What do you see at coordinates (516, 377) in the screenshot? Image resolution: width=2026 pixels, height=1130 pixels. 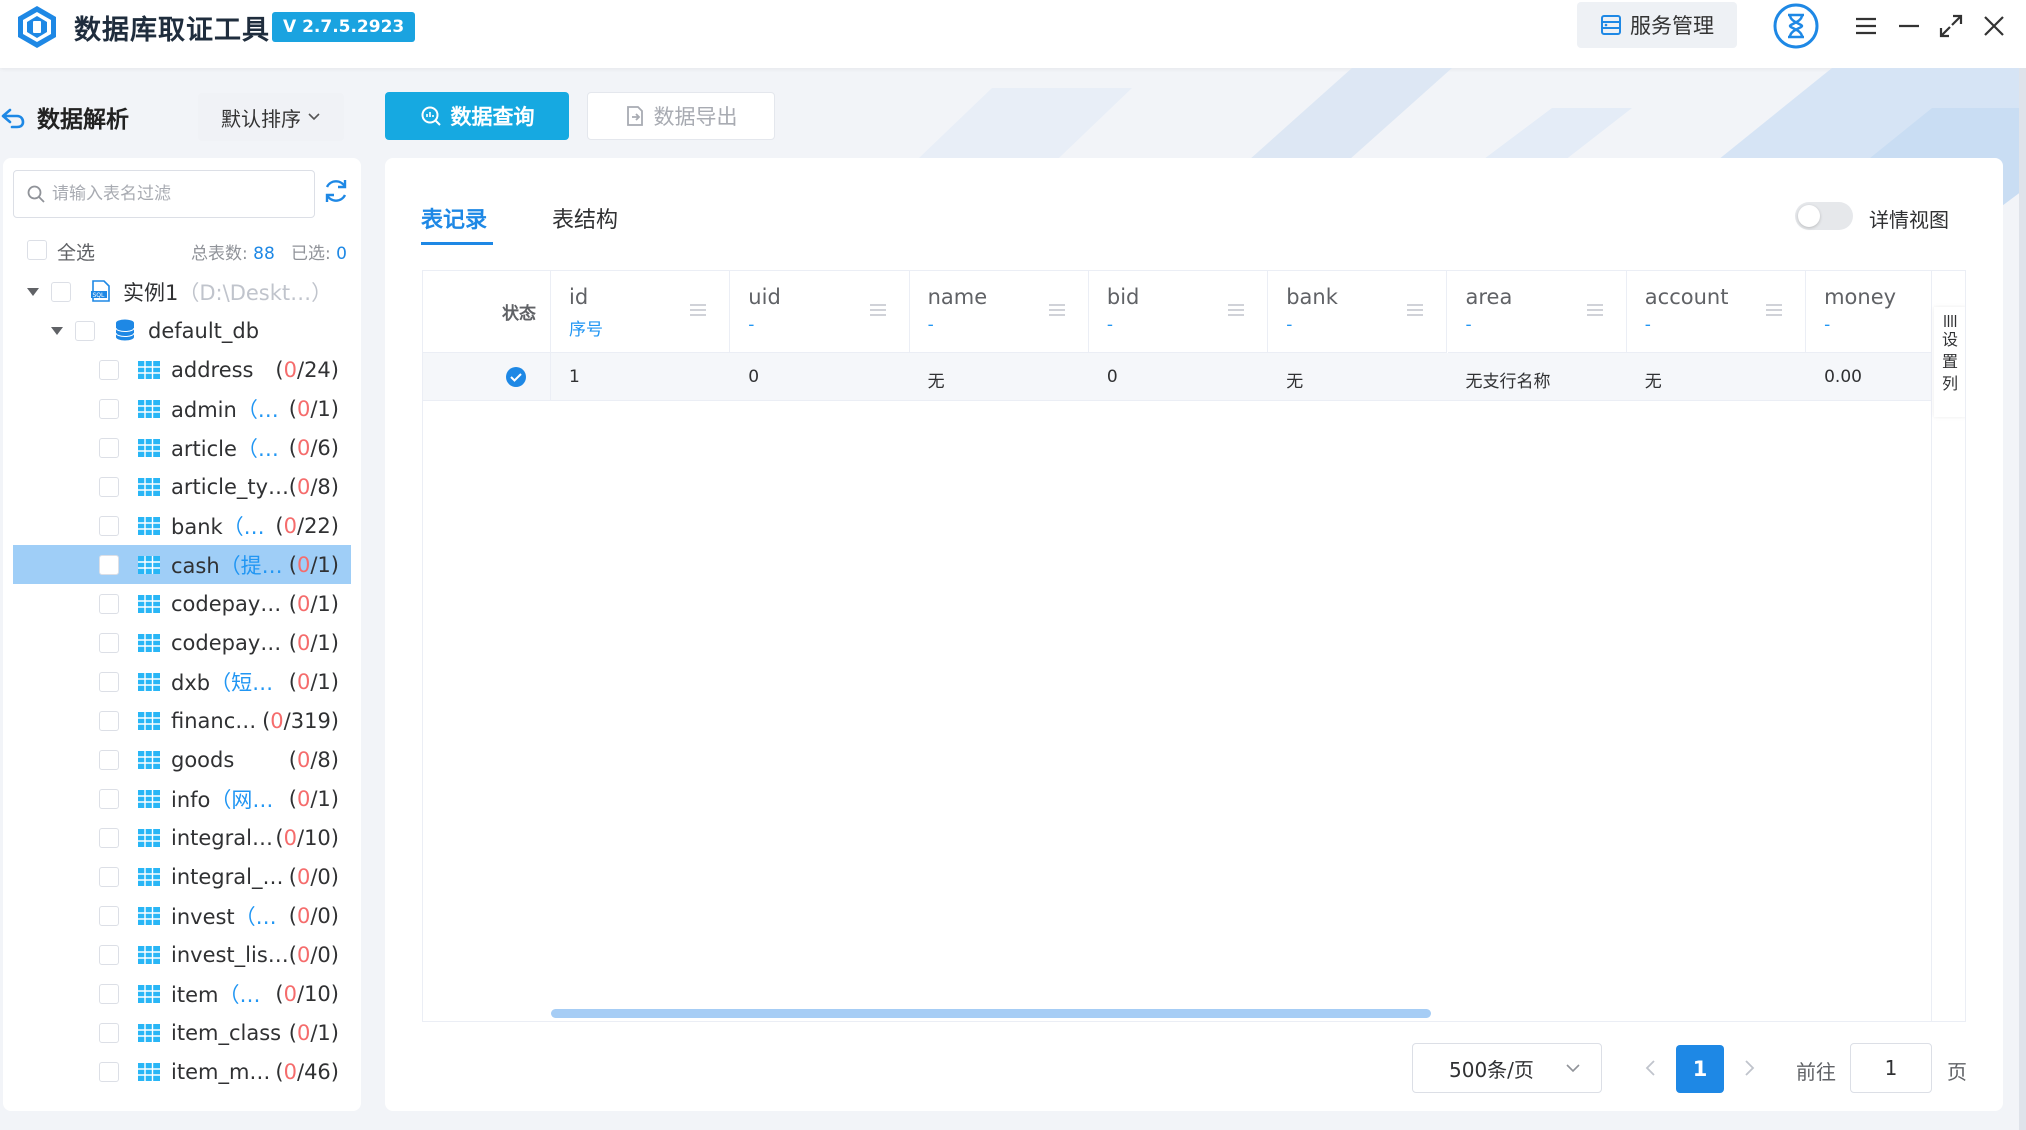 I see `checked-circle-icon` at bounding box center [516, 377].